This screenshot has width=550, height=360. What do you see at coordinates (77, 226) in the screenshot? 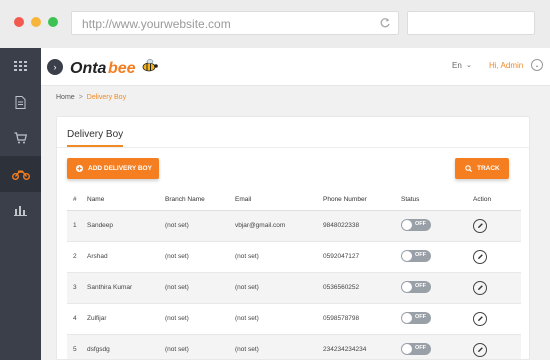
I see `row-number: 1` at bounding box center [77, 226].